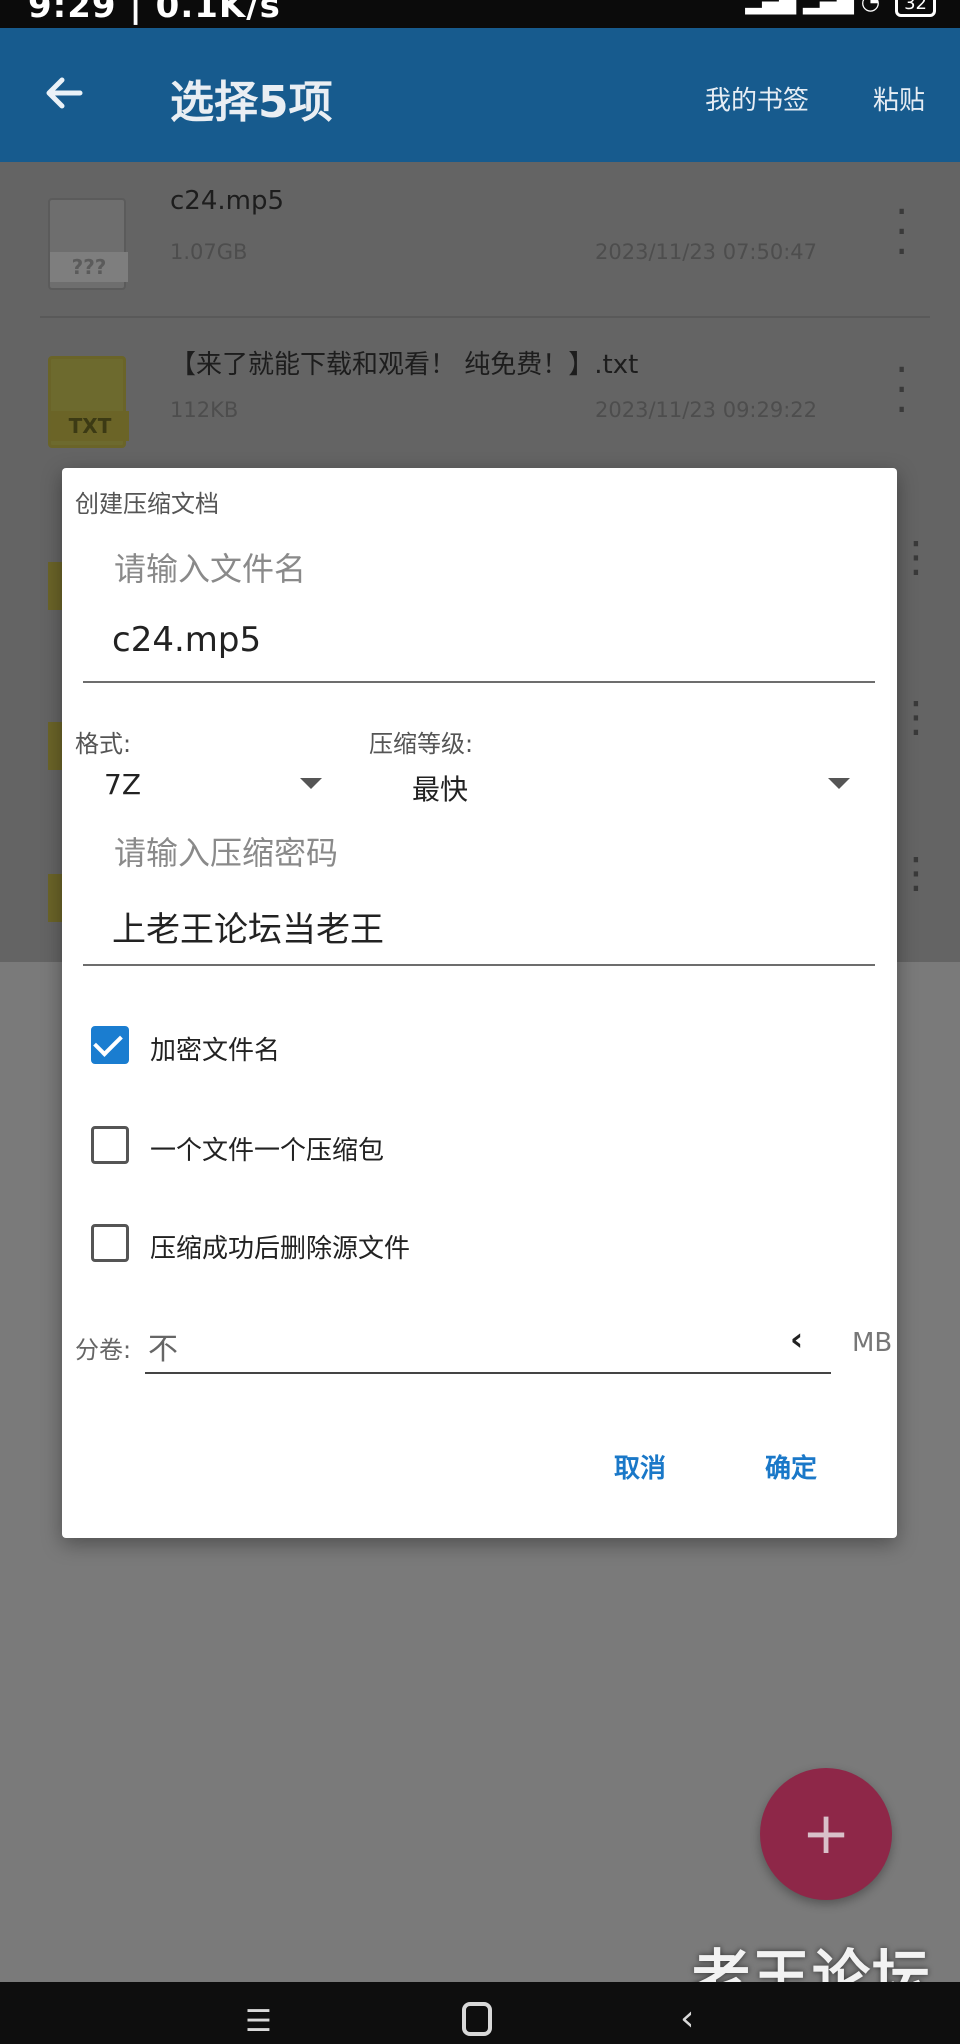  I want to click on file-size: 1.07GB, so click(209, 252).